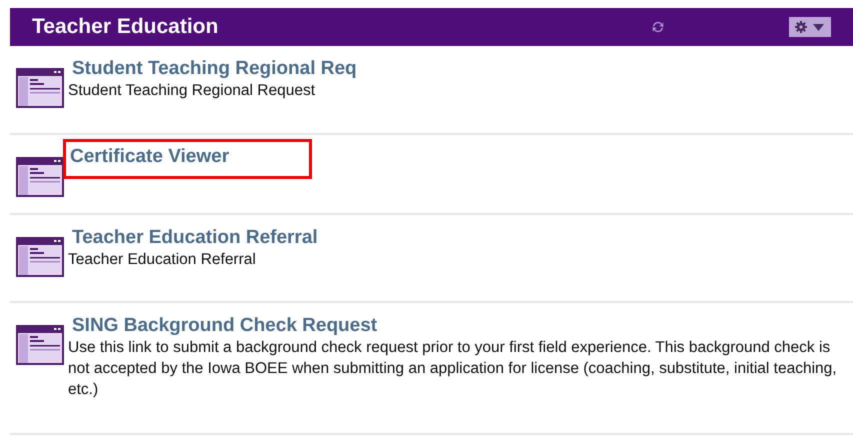  Describe the element at coordinates (162, 260) in the screenshot. I see `description: Teacher Education Referral` at that location.